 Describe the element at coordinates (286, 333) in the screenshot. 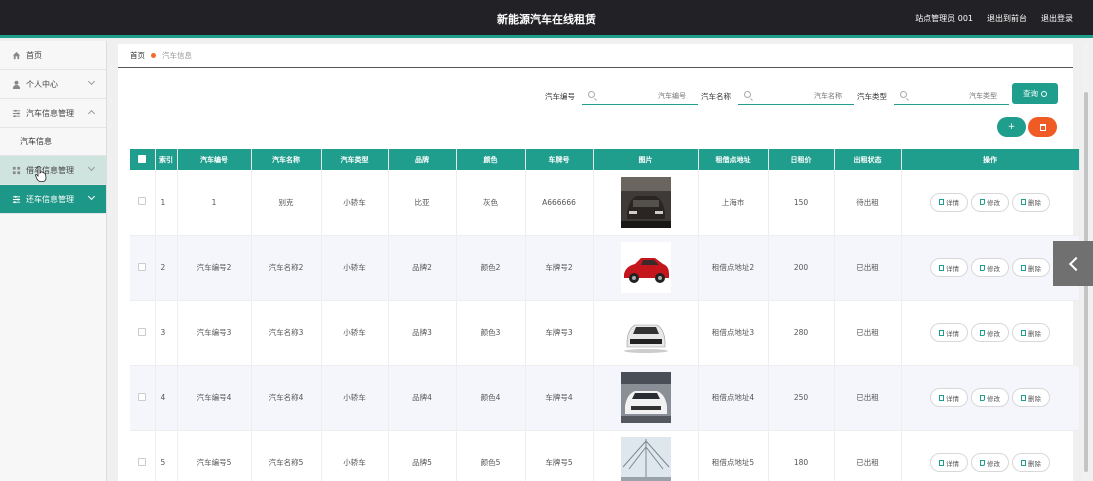

I see `cell-name: 汽车名称3` at that location.